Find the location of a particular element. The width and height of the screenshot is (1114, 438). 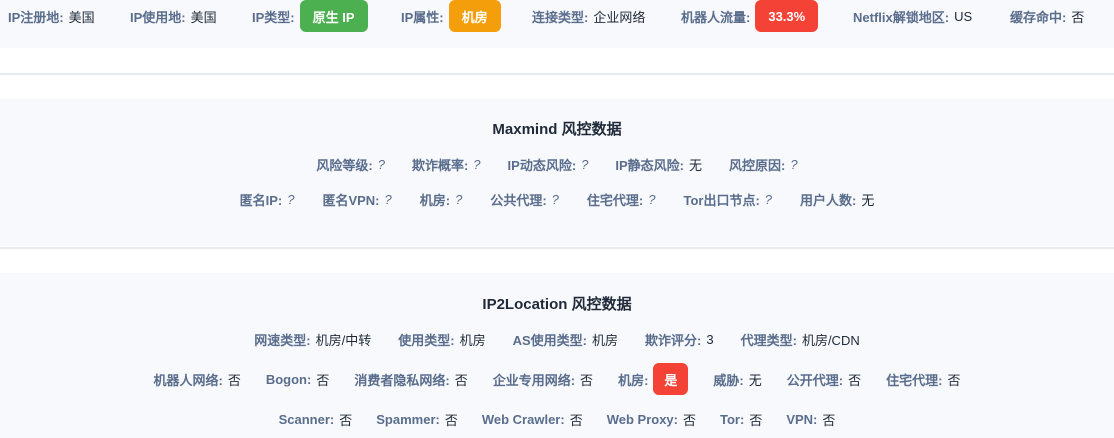

netflix-region-label: Netflix解锁地区: is located at coordinates (901, 17).